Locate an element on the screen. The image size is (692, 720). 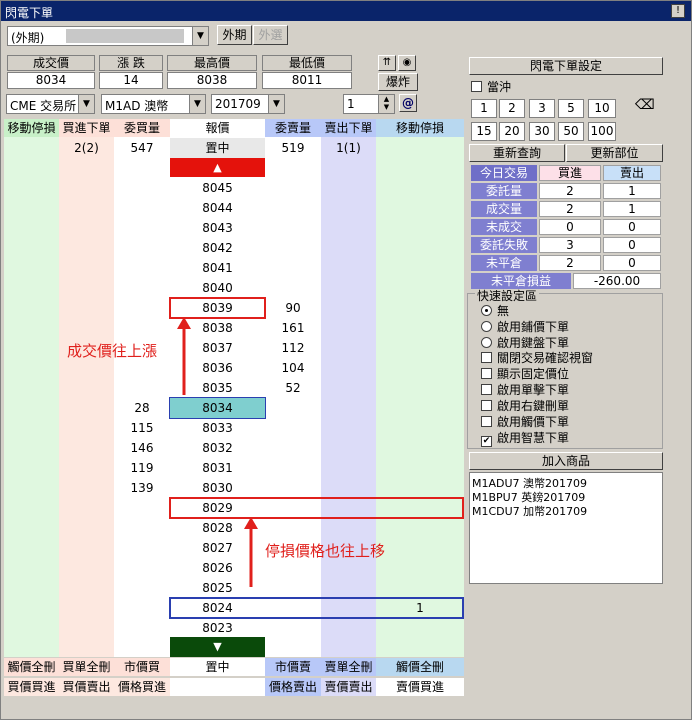
footer-button: 買價賣出 is located at coordinates (86, 687).